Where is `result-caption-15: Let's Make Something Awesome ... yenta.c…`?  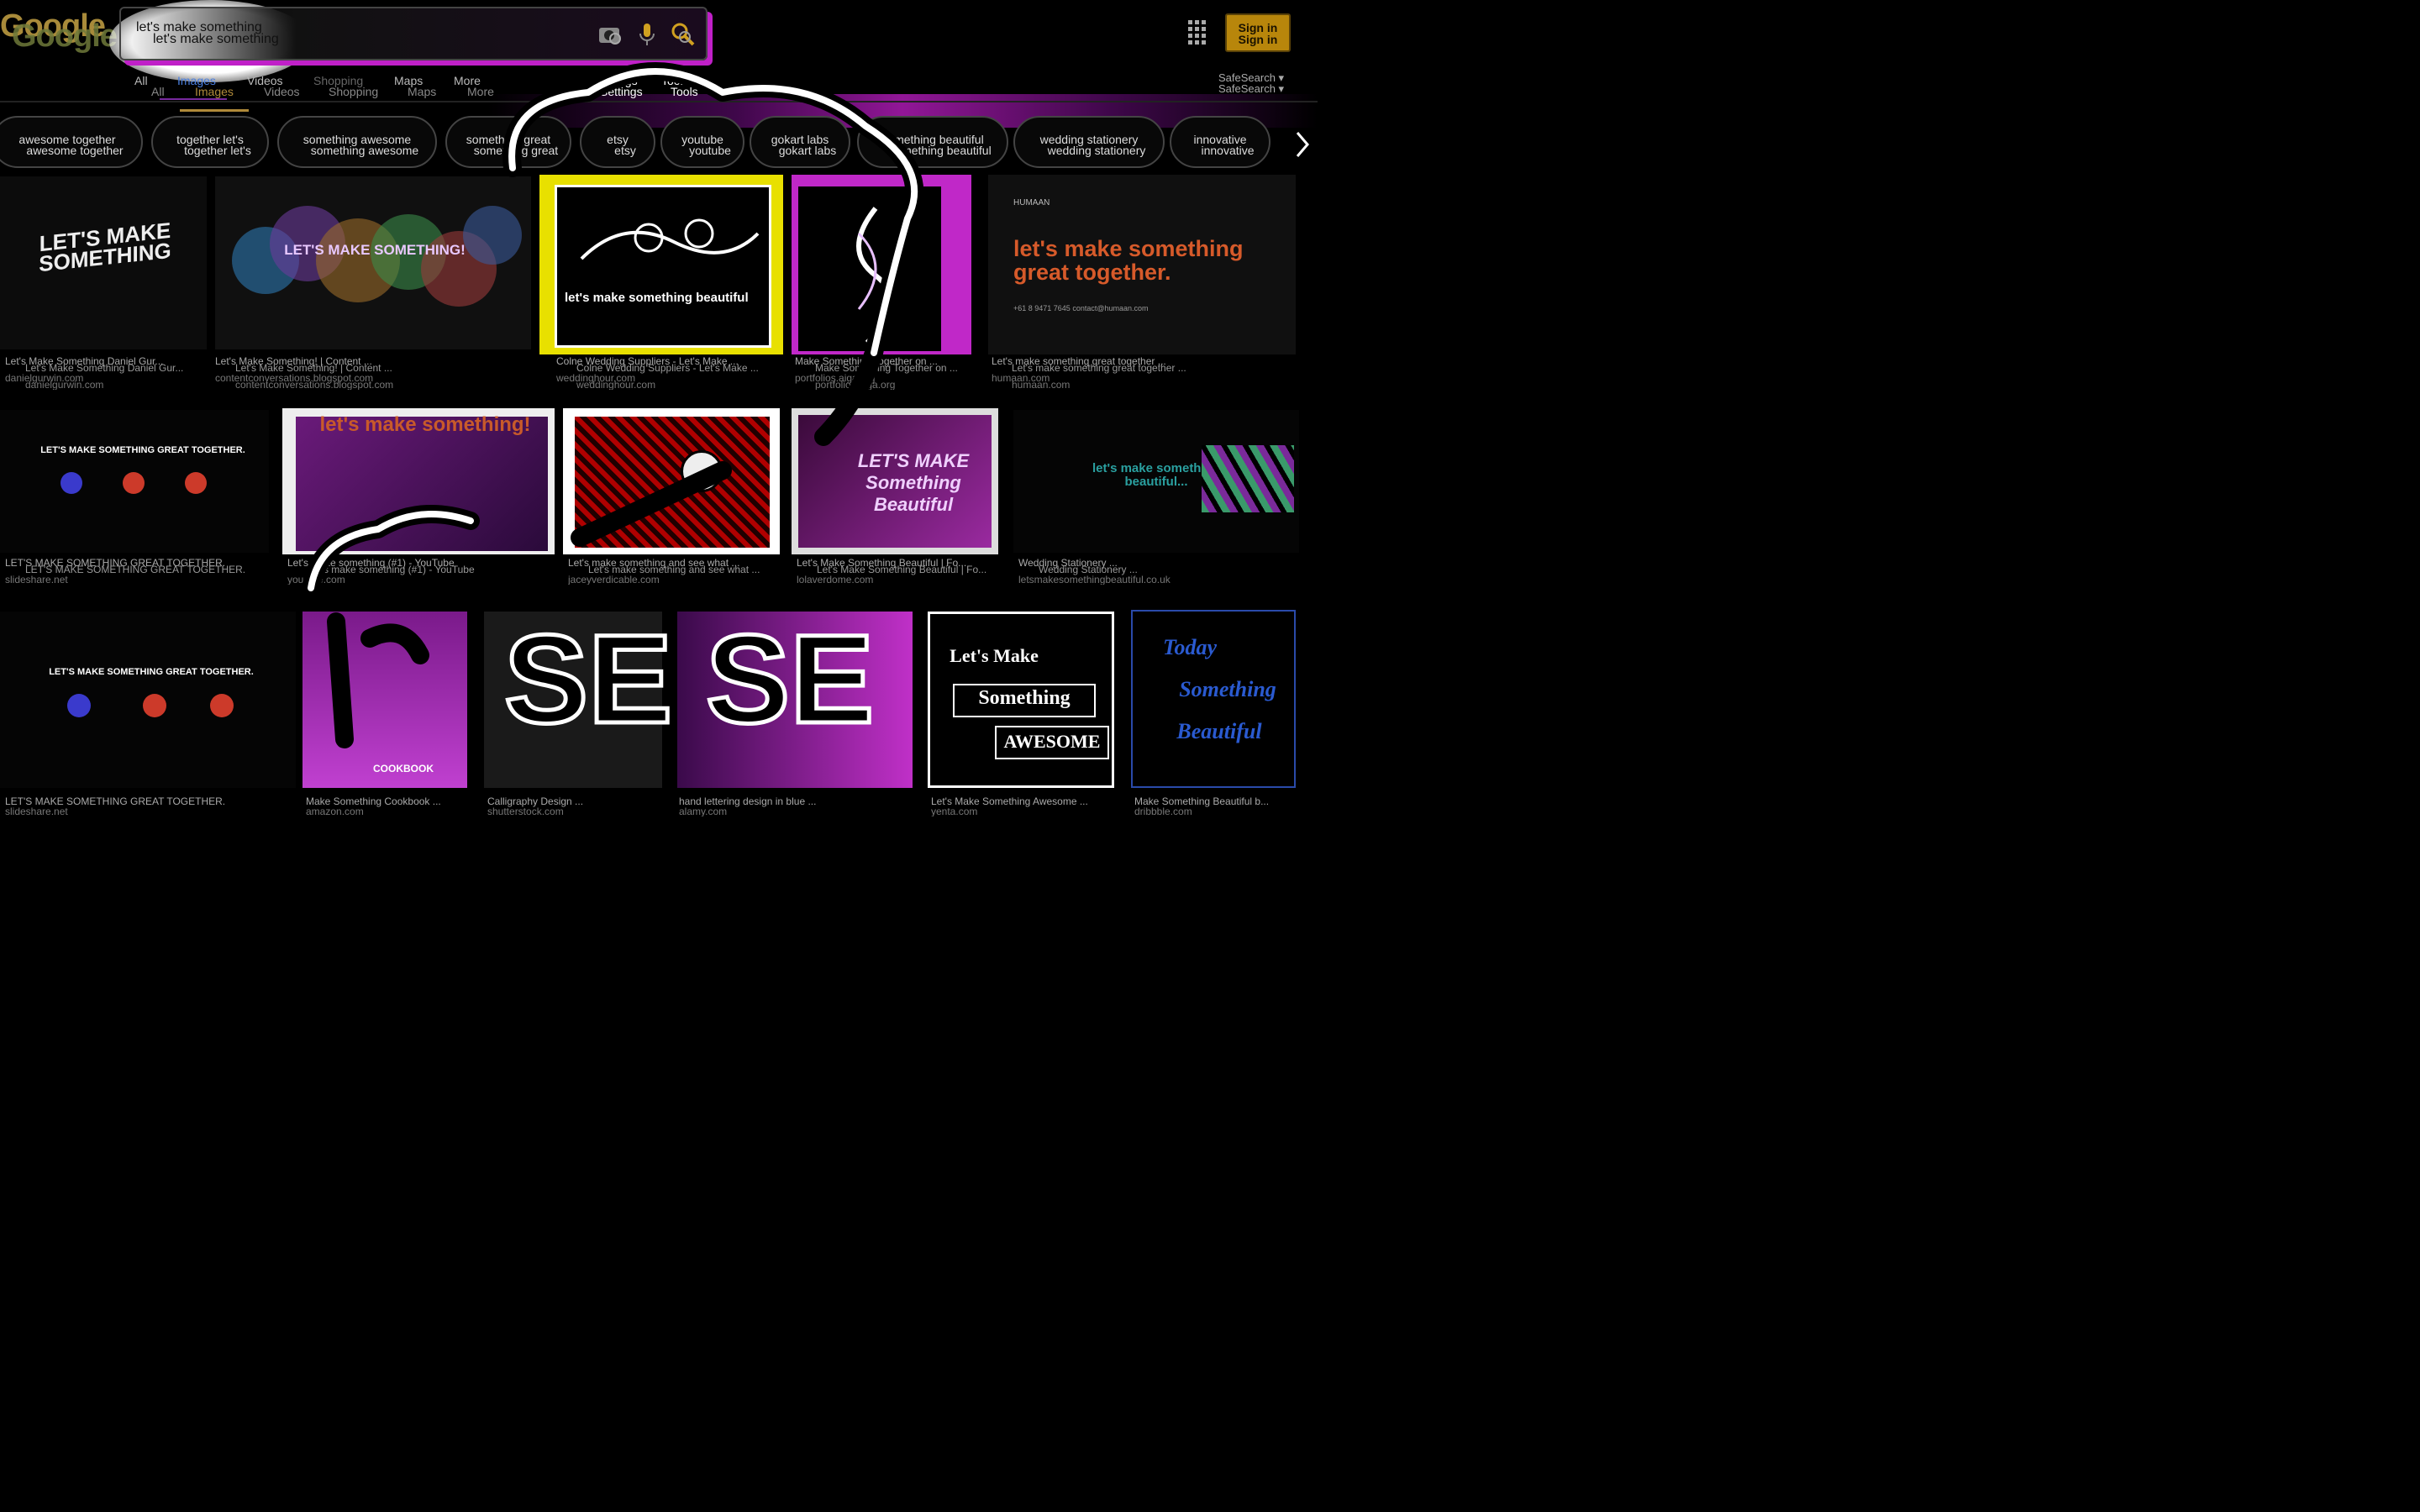
result-caption-15: Let's Make Something Awesome ... yenta.c… is located at coordinates (1022, 806).